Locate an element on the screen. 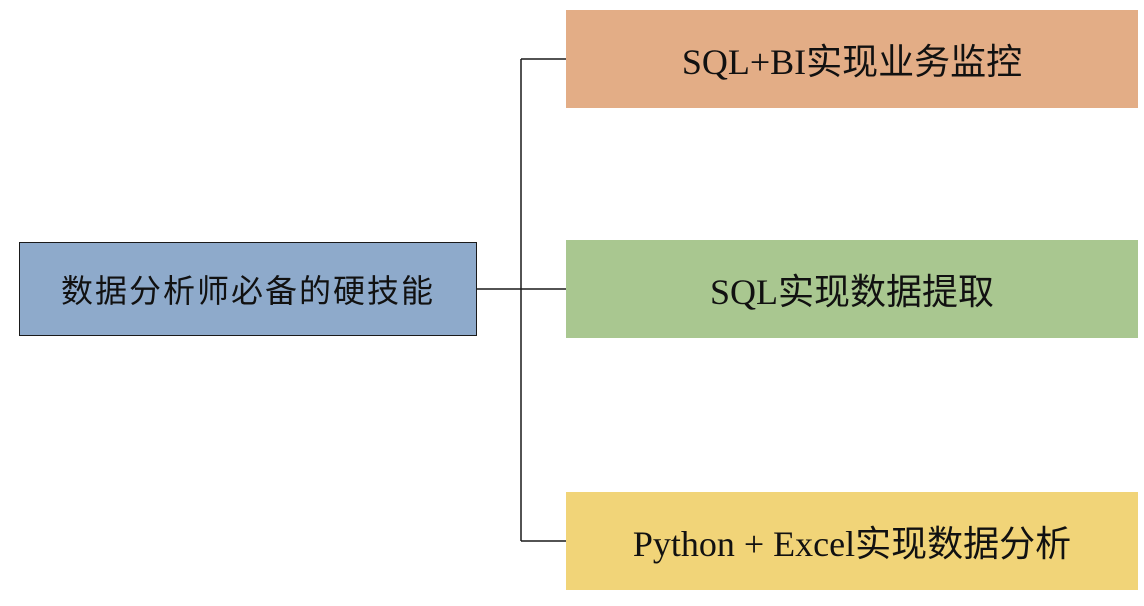 The width and height of the screenshot is (1144, 606). child-node-data-analysis: Python + Excel实现数据分析 is located at coordinates (852, 541).